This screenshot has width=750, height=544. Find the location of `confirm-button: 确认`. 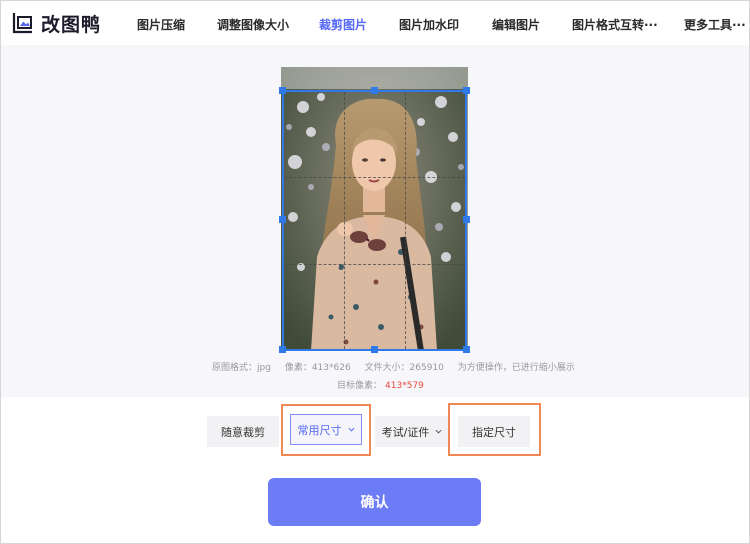

confirm-button: 确认 is located at coordinates (374, 502).